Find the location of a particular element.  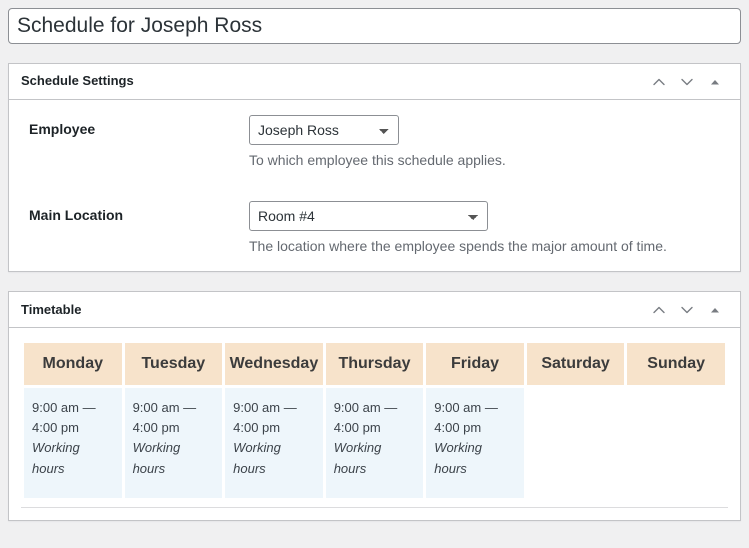

timetable-cell-monday: 9:00 am — 4:00 pm Working hours is located at coordinates (73, 443).